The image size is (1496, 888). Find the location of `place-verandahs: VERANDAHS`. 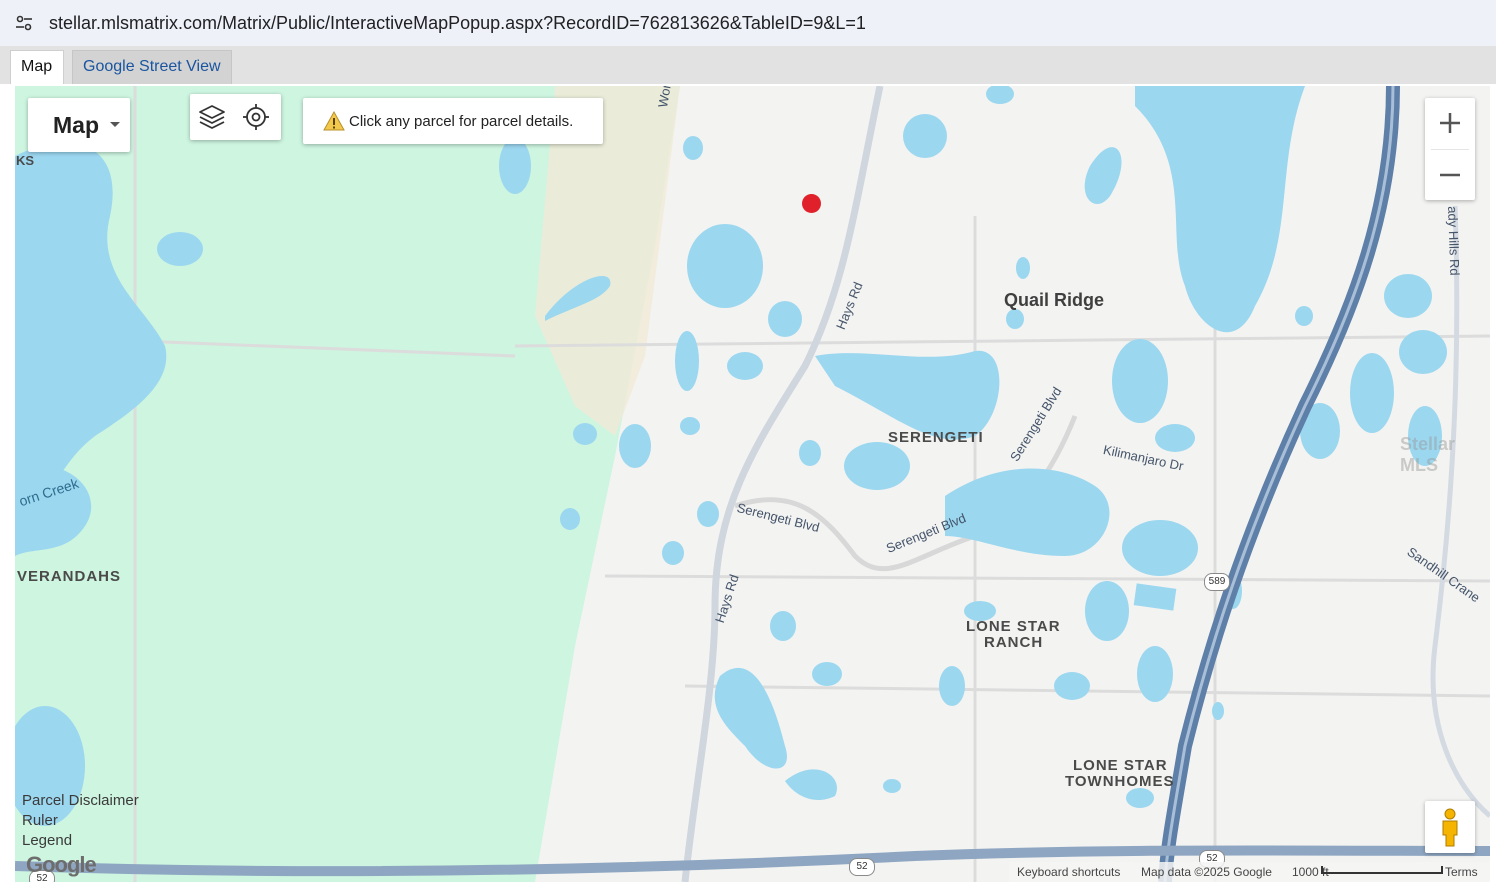

place-verandahs: VERANDAHS is located at coordinates (69, 576).